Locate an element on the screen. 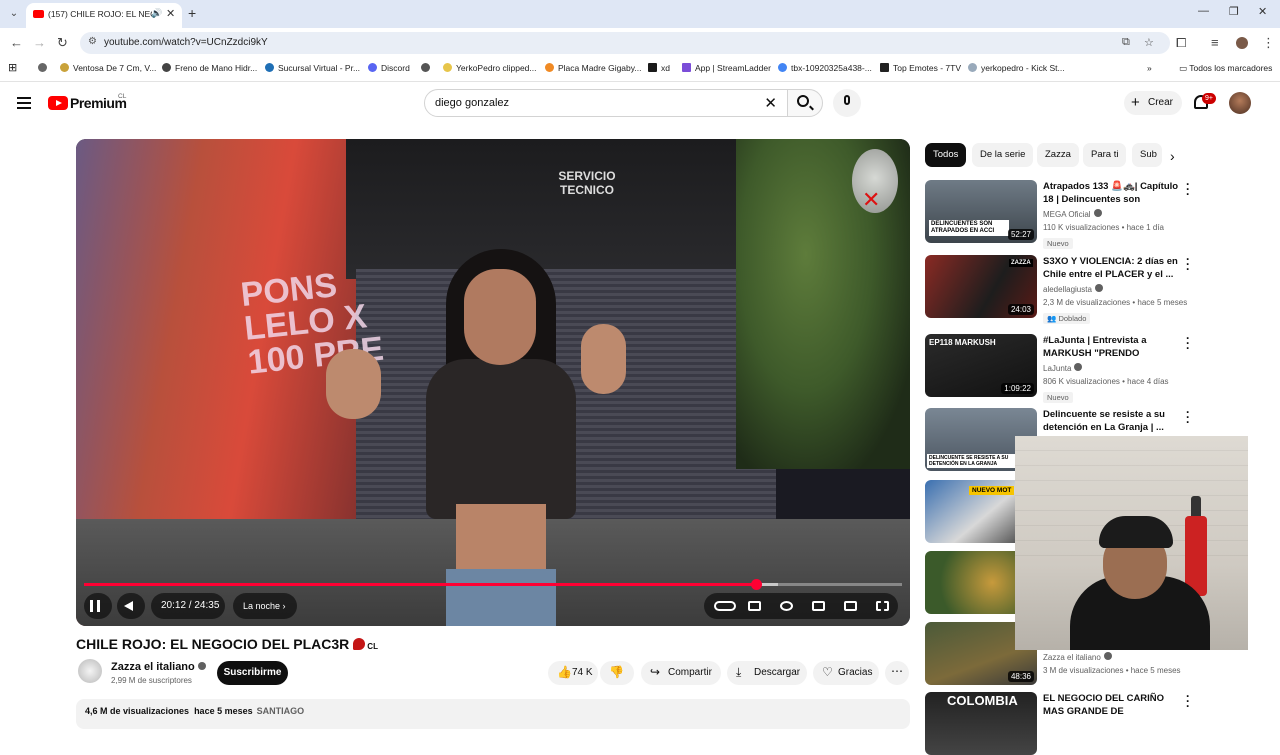 Image resolution: width=1280 pixels, height=755 pixels. chip-subscriptions: Sub is located at coordinates (1147, 155).